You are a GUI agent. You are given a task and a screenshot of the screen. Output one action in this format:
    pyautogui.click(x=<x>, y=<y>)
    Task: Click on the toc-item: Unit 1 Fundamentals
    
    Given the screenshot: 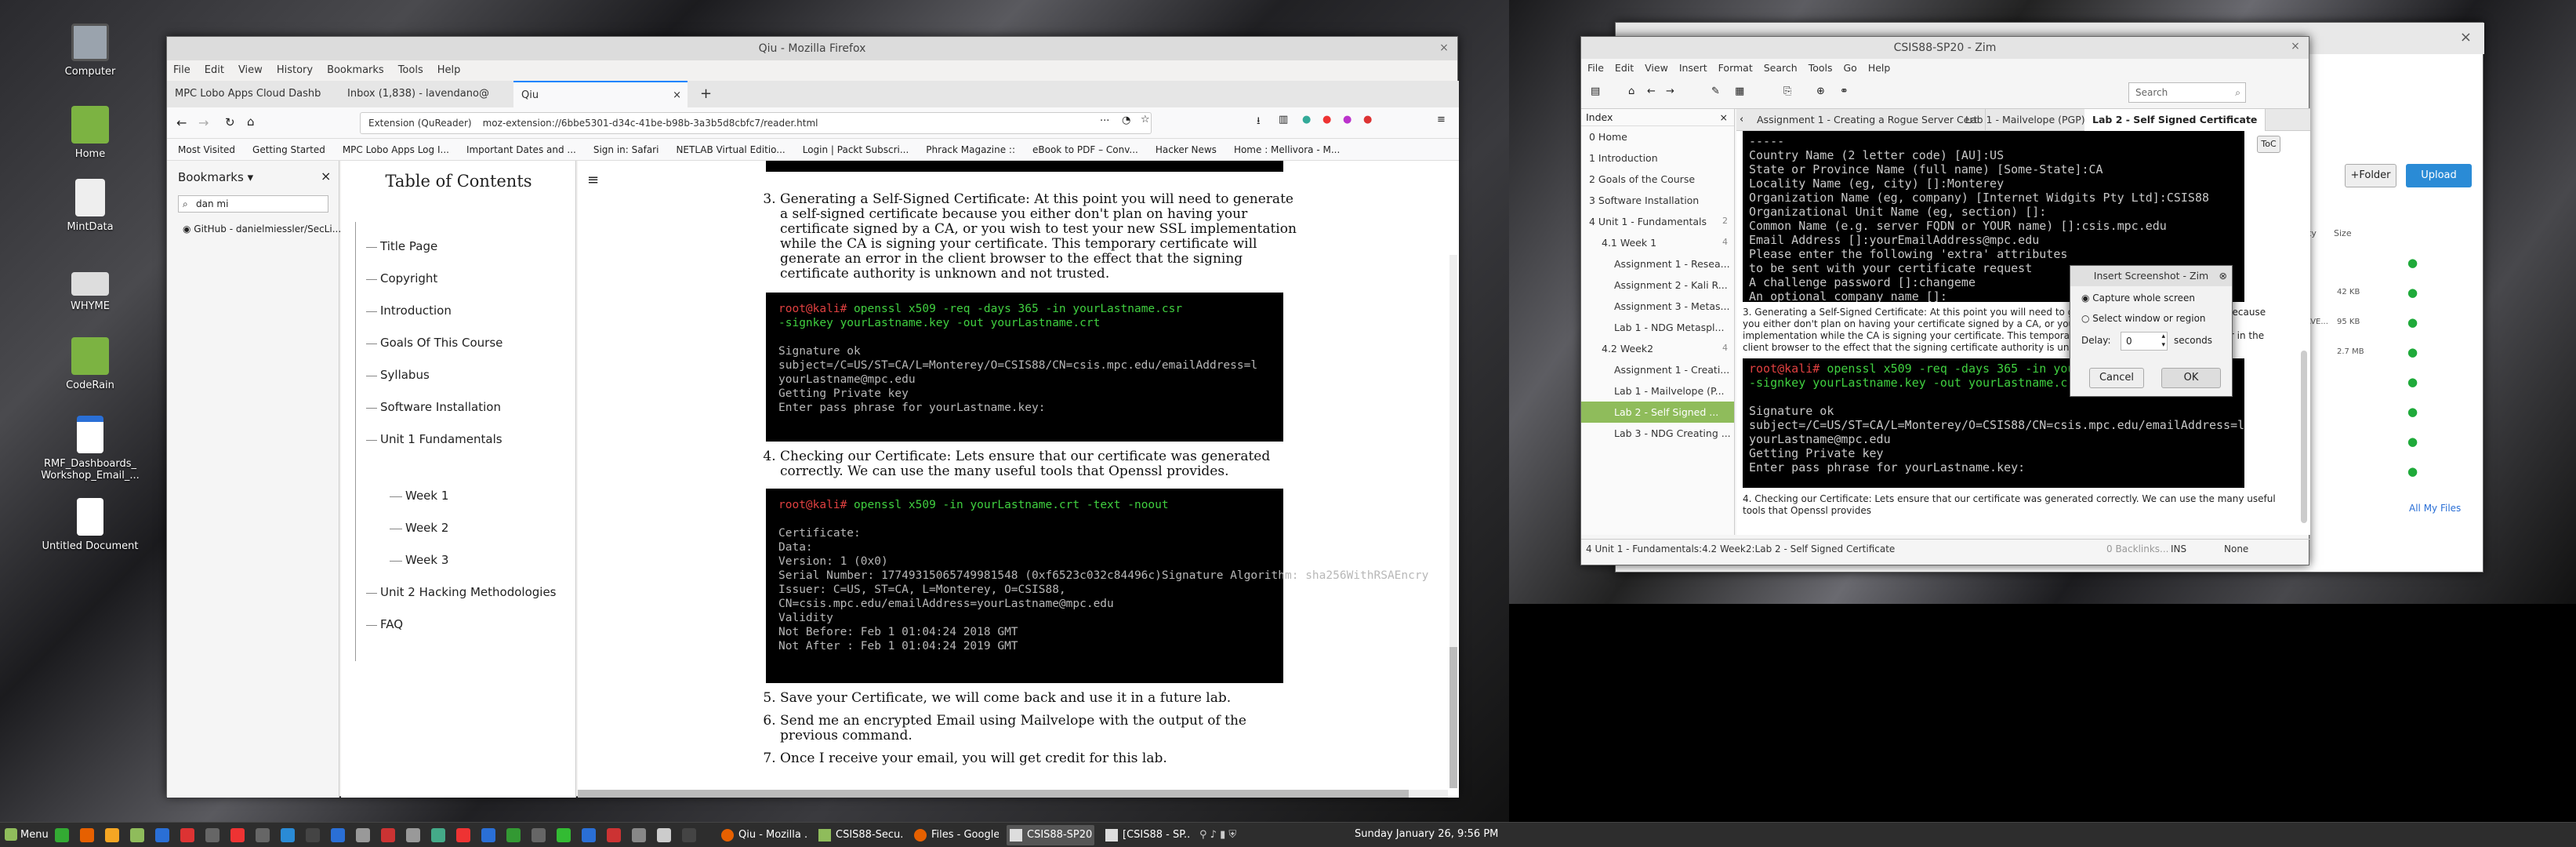 What is the action you would take?
    pyautogui.click(x=435, y=439)
    